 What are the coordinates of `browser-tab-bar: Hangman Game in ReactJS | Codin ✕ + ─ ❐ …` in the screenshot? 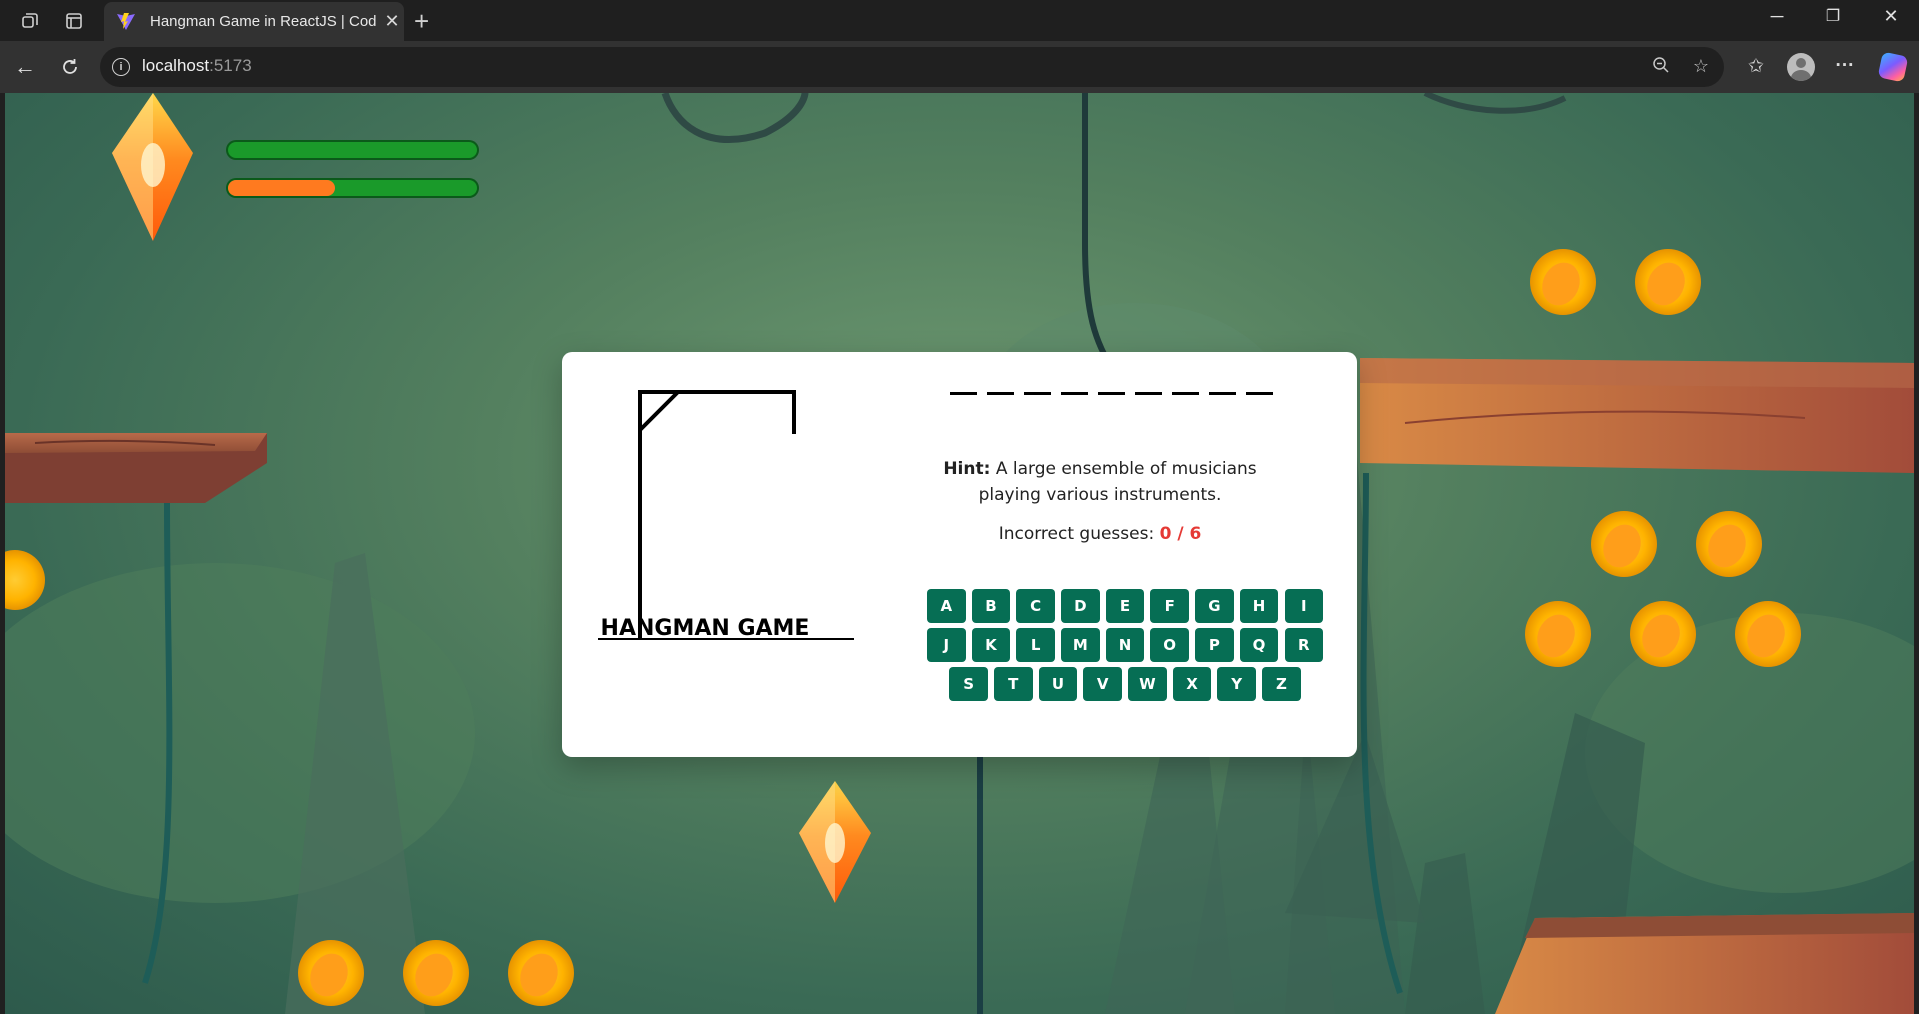 It's located at (959, 20).